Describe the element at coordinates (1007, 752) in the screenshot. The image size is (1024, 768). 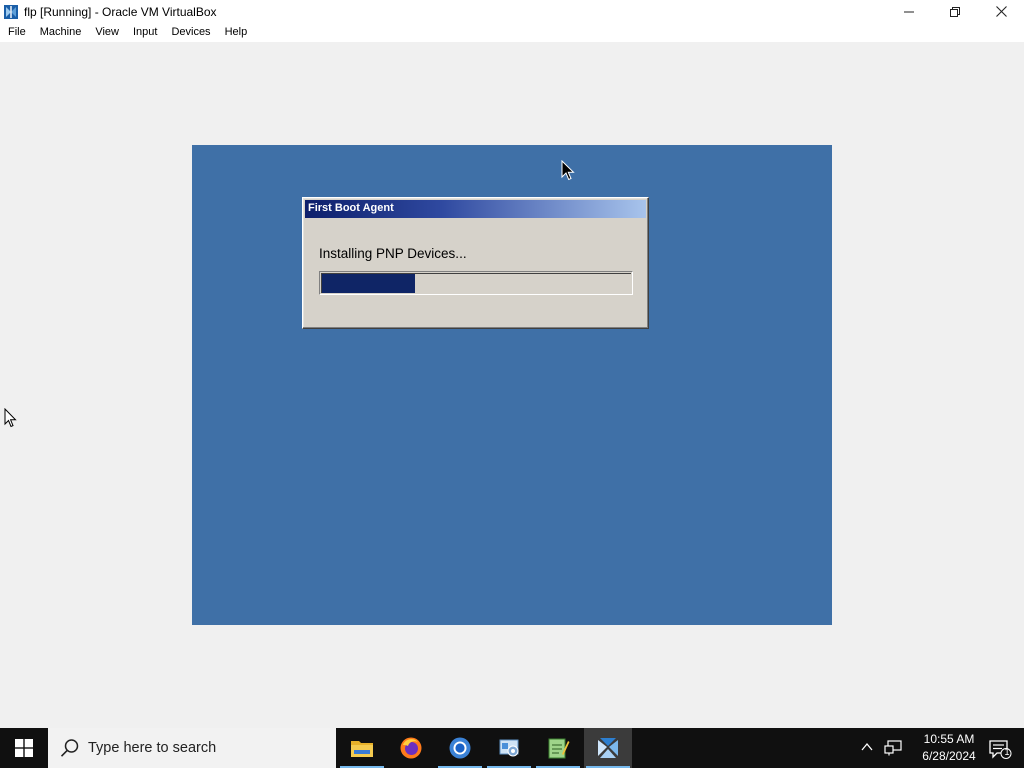
I see `notification-count: 1` at that location.